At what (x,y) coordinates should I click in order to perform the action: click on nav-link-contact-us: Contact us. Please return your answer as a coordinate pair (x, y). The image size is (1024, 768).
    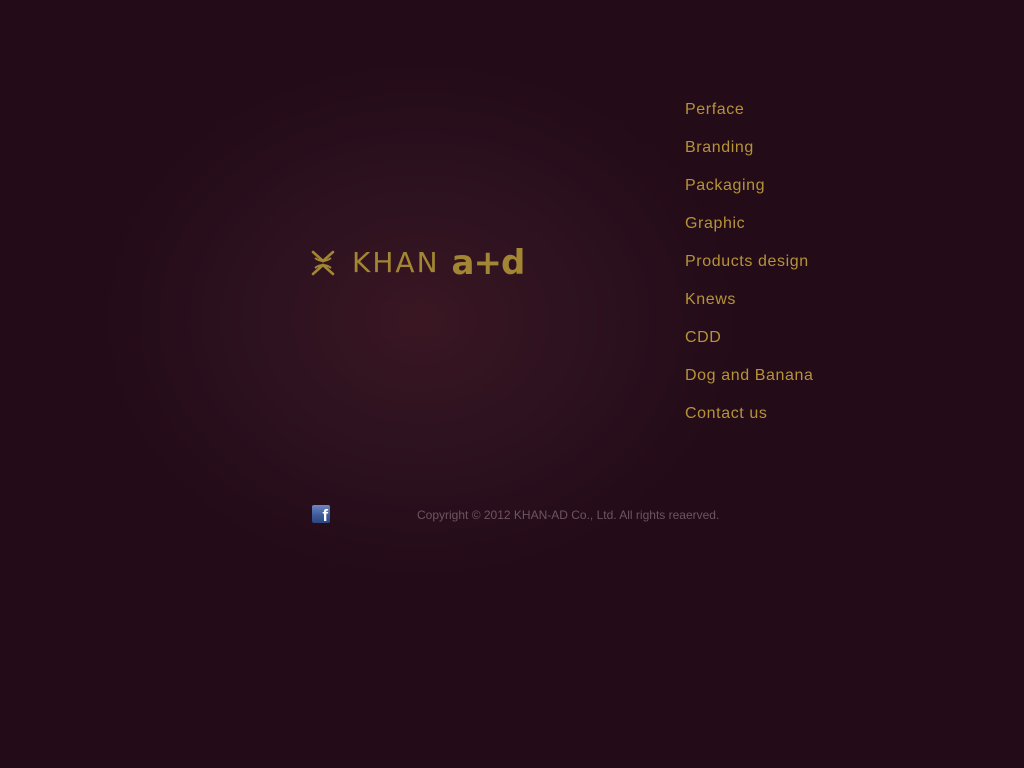
    Looking at the image, I should click on (726, 413).